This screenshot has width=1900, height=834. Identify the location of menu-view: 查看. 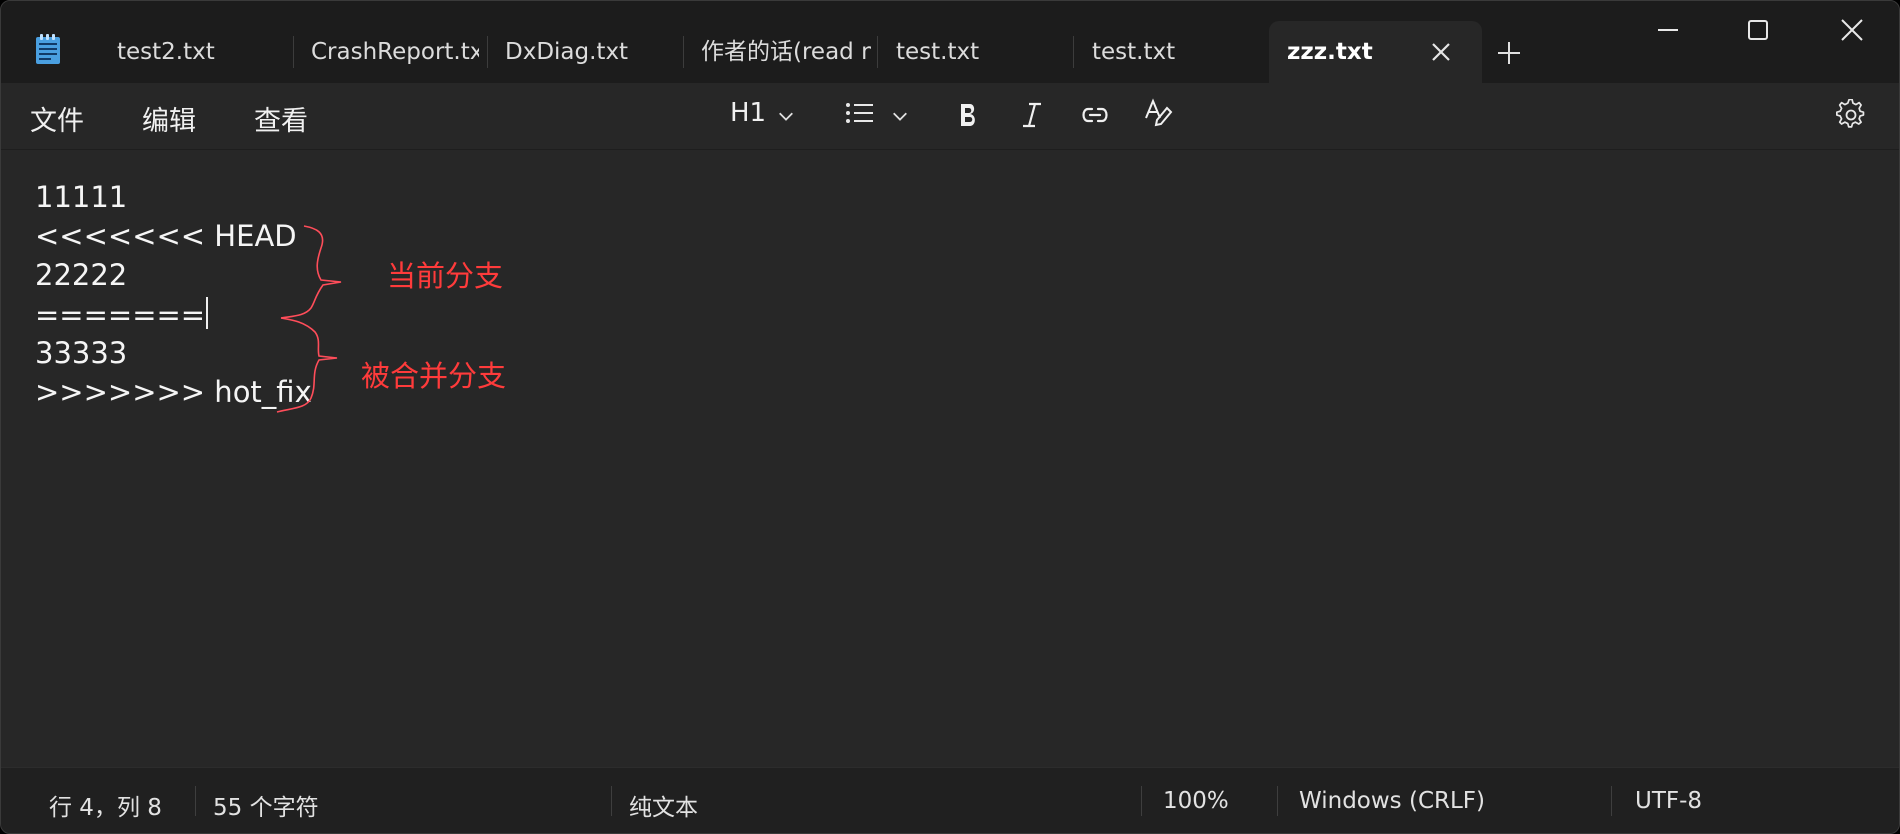
(281, 118).